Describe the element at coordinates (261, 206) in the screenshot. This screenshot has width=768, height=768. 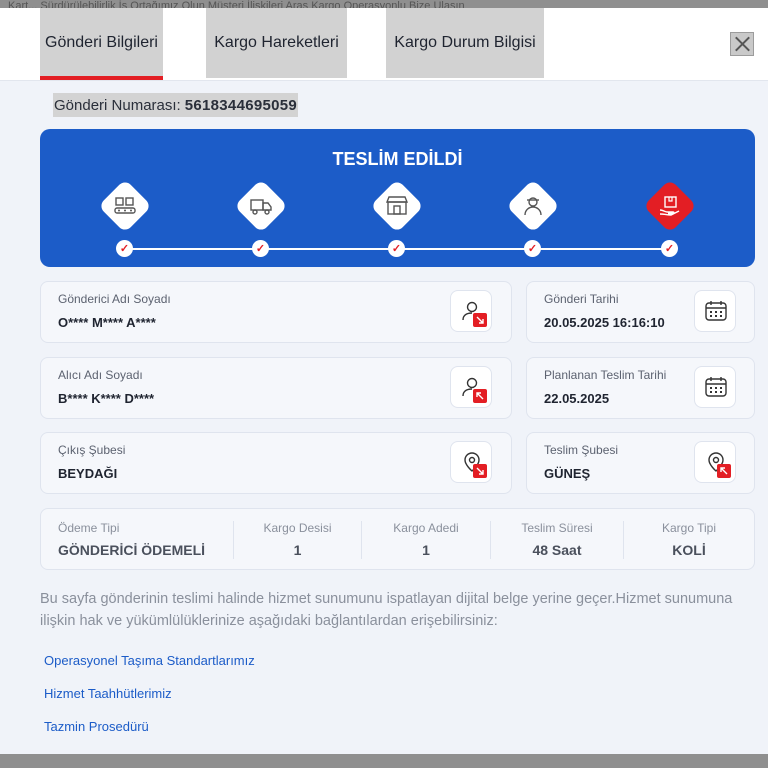
I see `delivery-truck-icon` at that location.